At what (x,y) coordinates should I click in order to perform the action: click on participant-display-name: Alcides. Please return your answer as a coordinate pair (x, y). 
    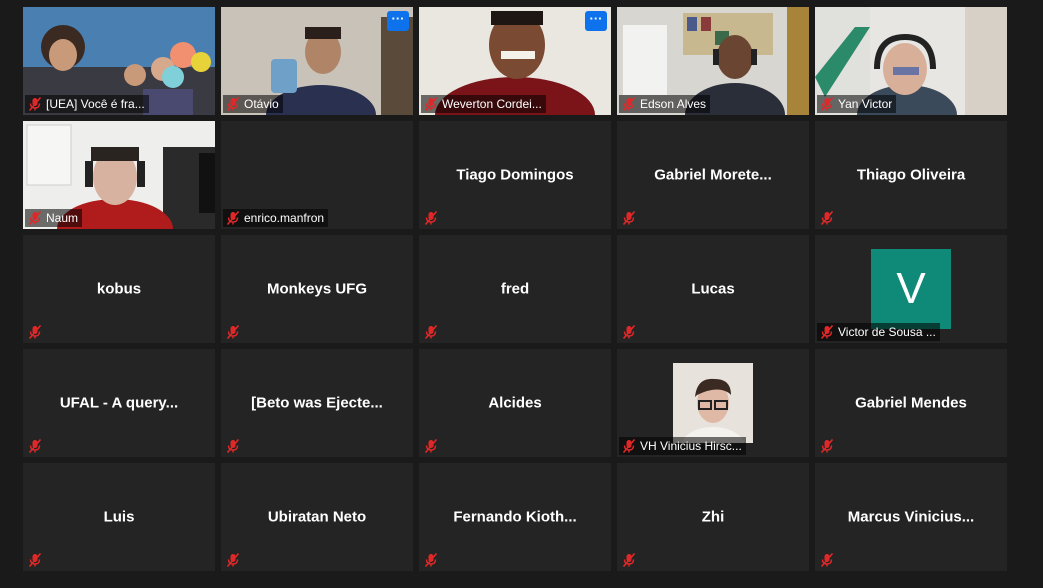
    Looking at the image, I should click on (515, 403).